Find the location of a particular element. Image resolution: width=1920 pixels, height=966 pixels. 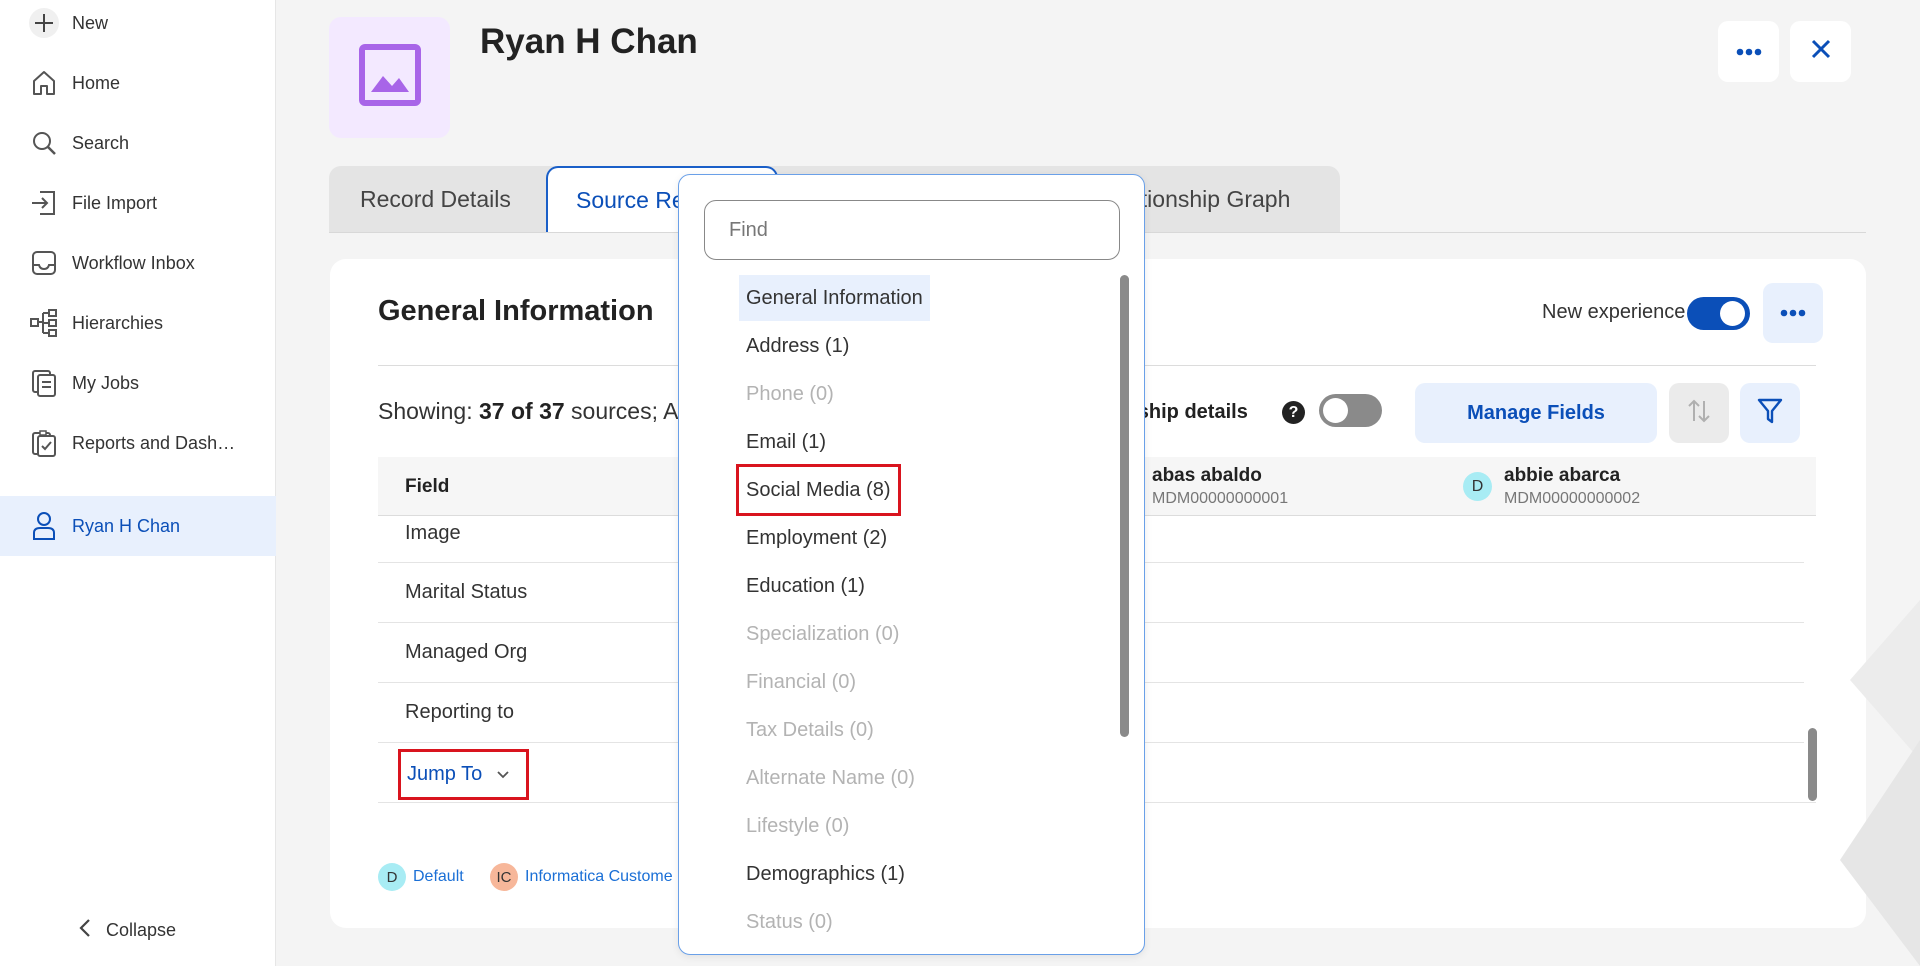

sidebar-item-ryan-h-chan: Ryan H Chan is located at coordinates (138, 526).